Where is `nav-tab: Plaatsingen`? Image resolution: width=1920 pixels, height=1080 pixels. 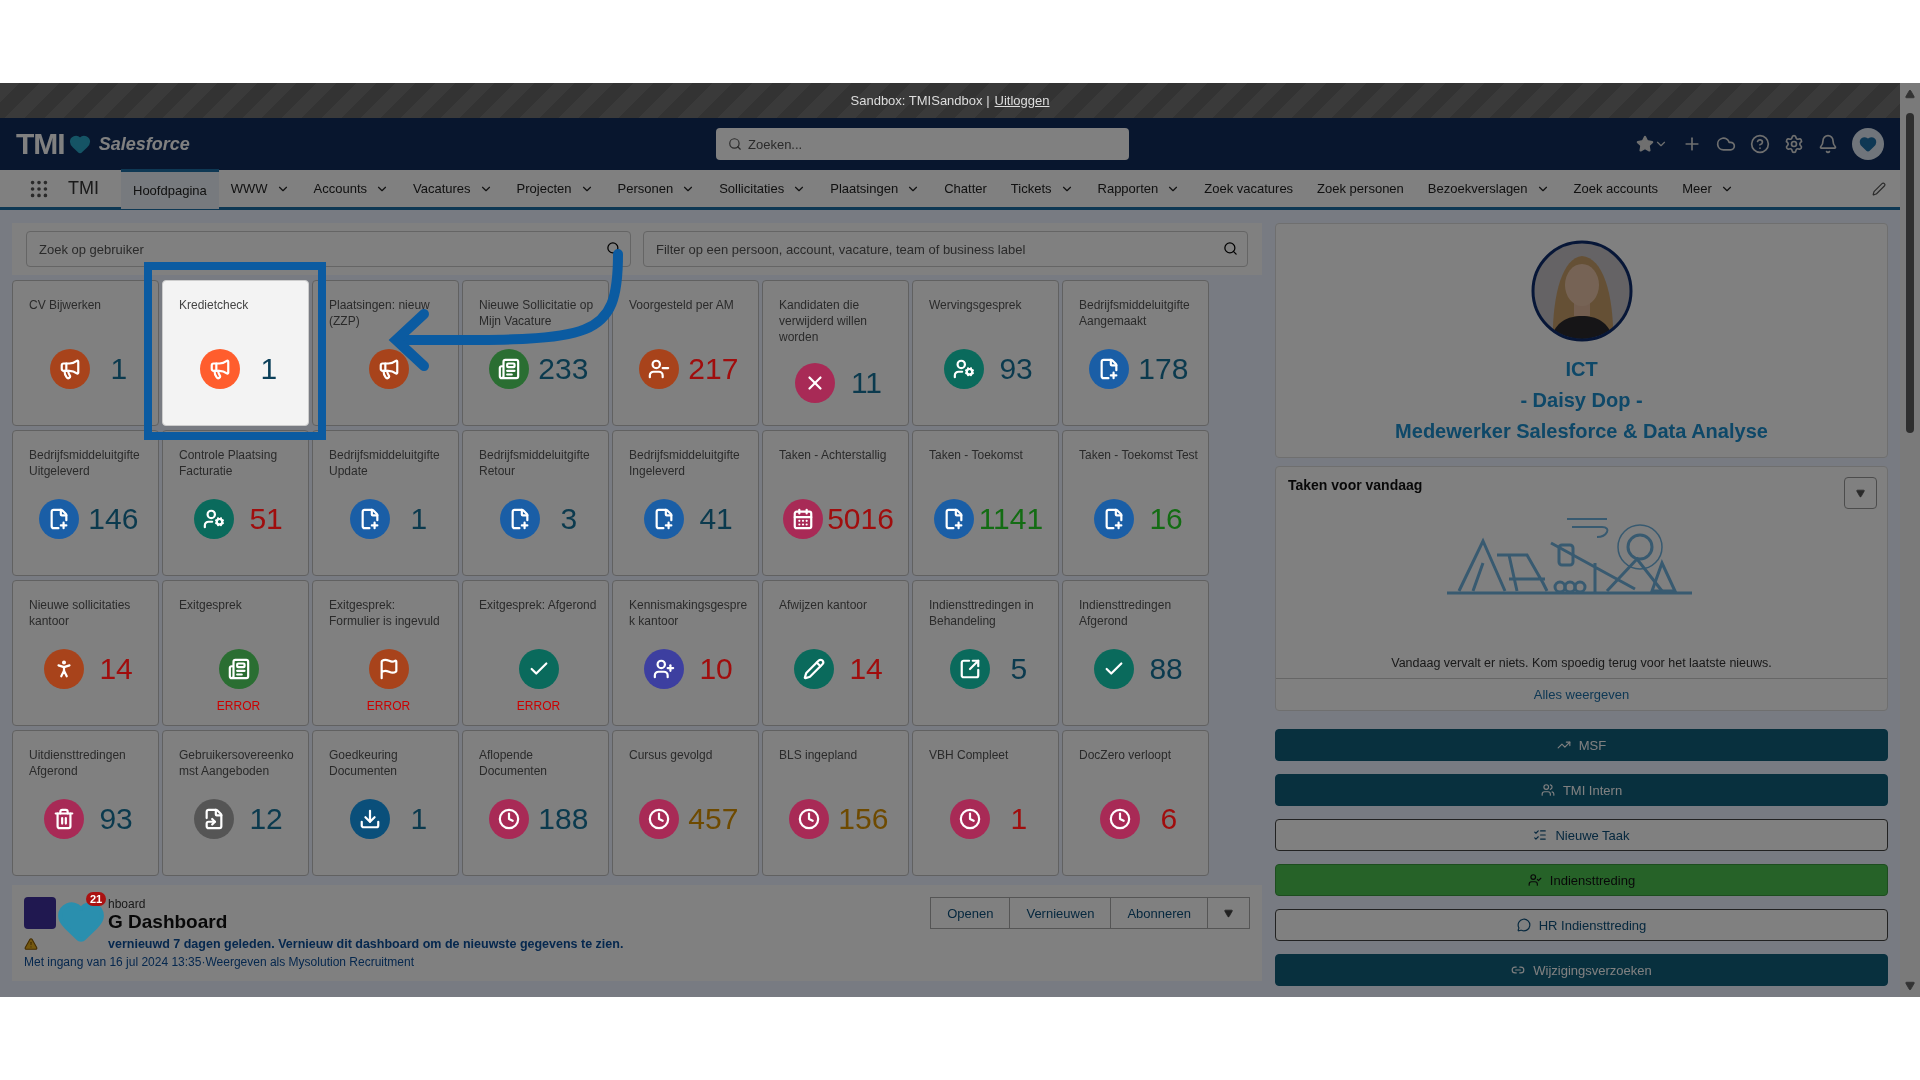
nav-tab: Plaatsingen is located at coordinates (875, 188).